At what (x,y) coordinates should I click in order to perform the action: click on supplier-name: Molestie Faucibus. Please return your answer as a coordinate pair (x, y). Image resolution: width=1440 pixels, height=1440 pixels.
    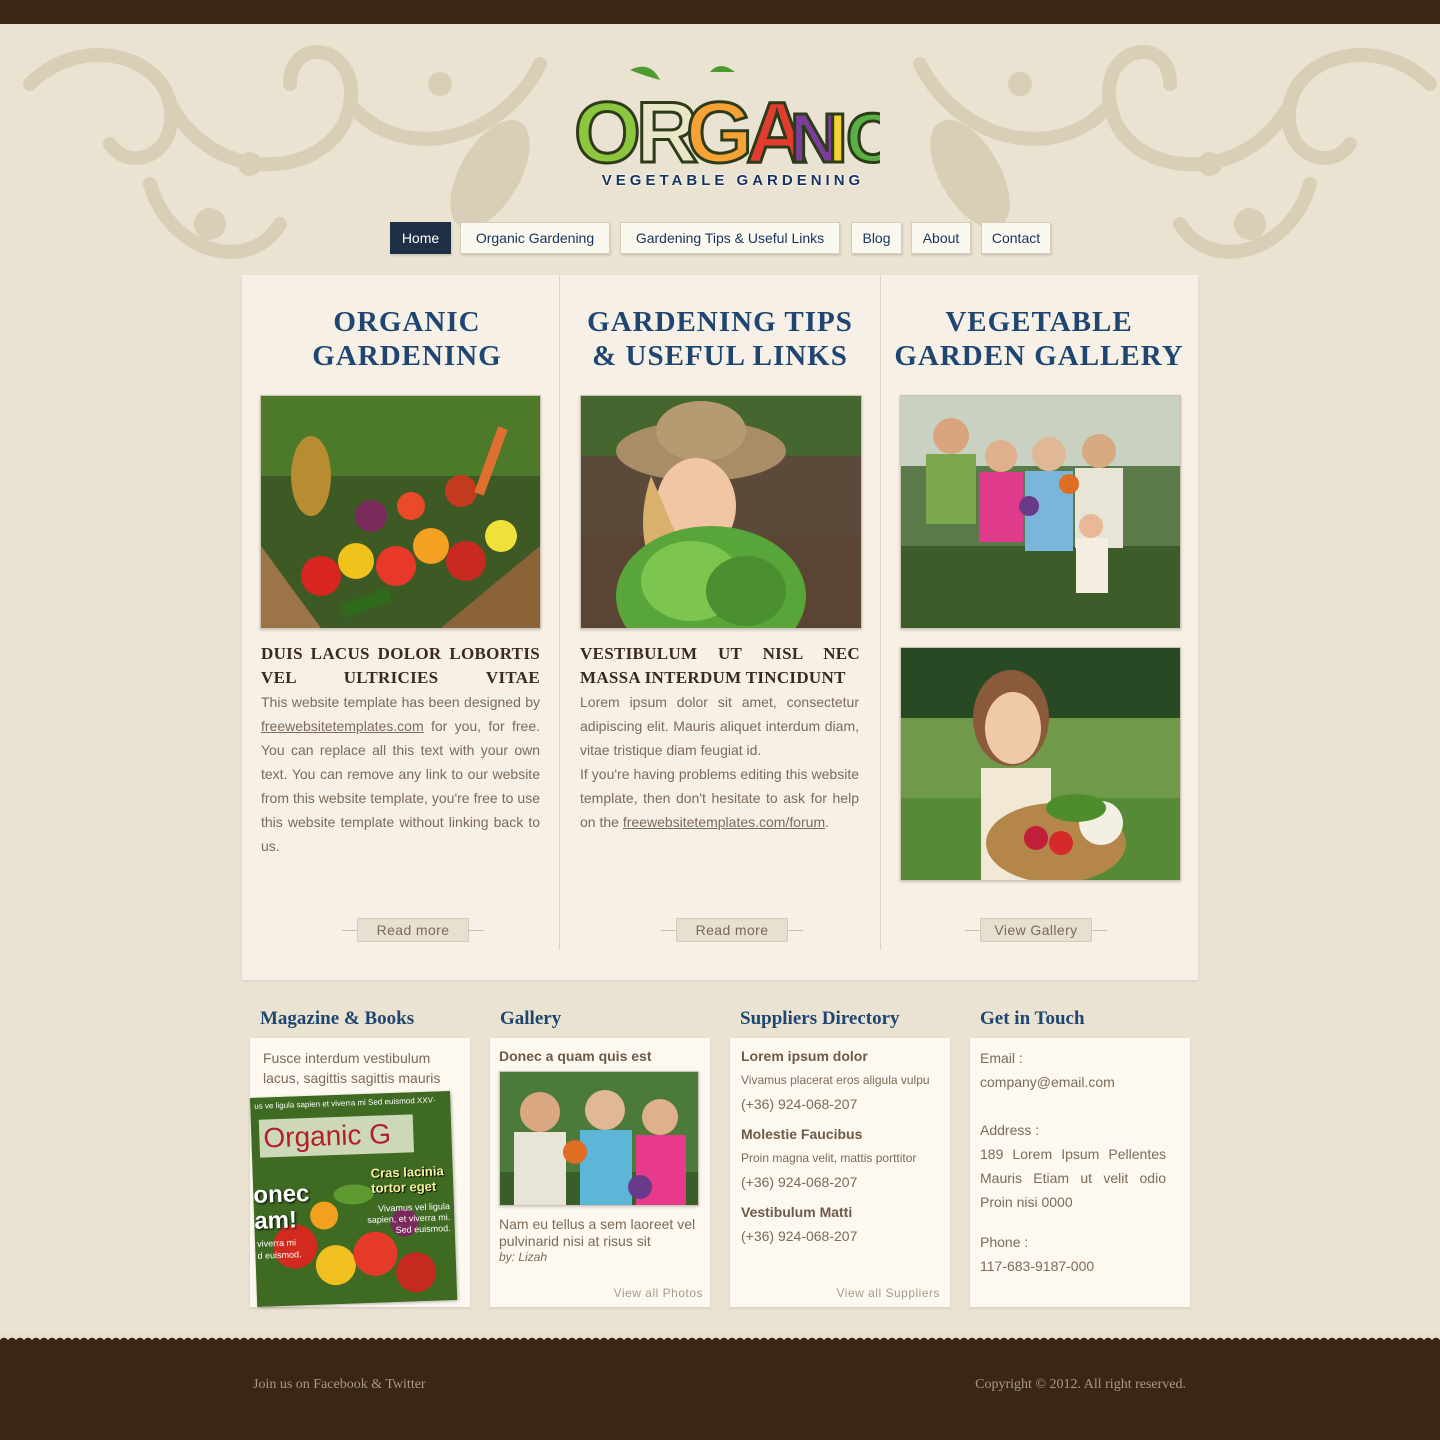
    Looking at the image, I should click on (802, 1134).